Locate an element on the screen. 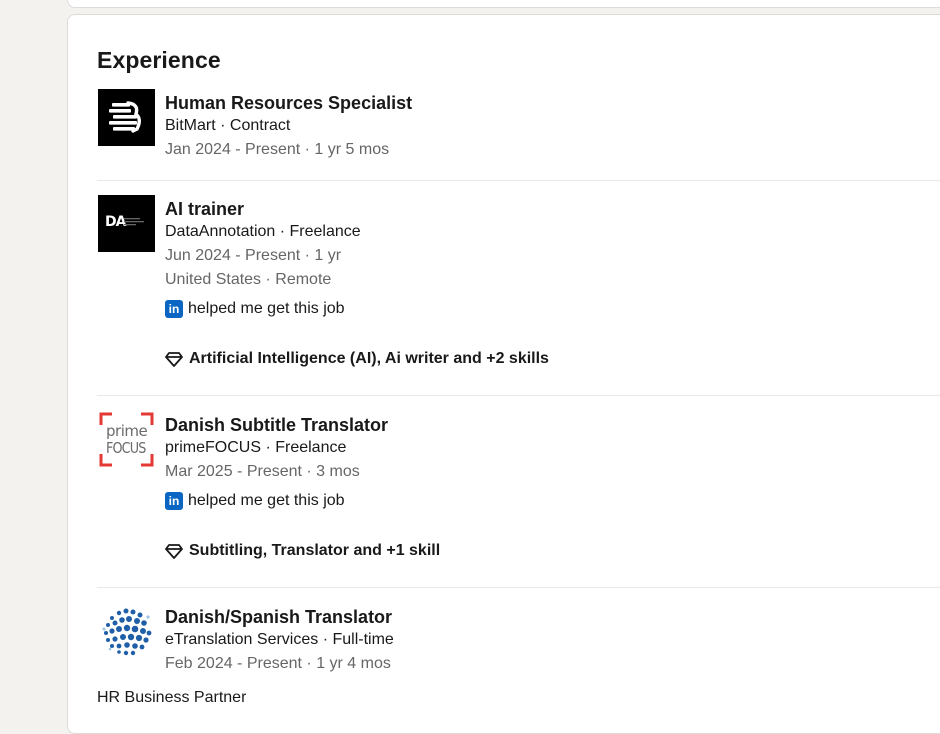 This screenshot has width=940, height=734. section-title: Experience is located at coordinates (159, 60).